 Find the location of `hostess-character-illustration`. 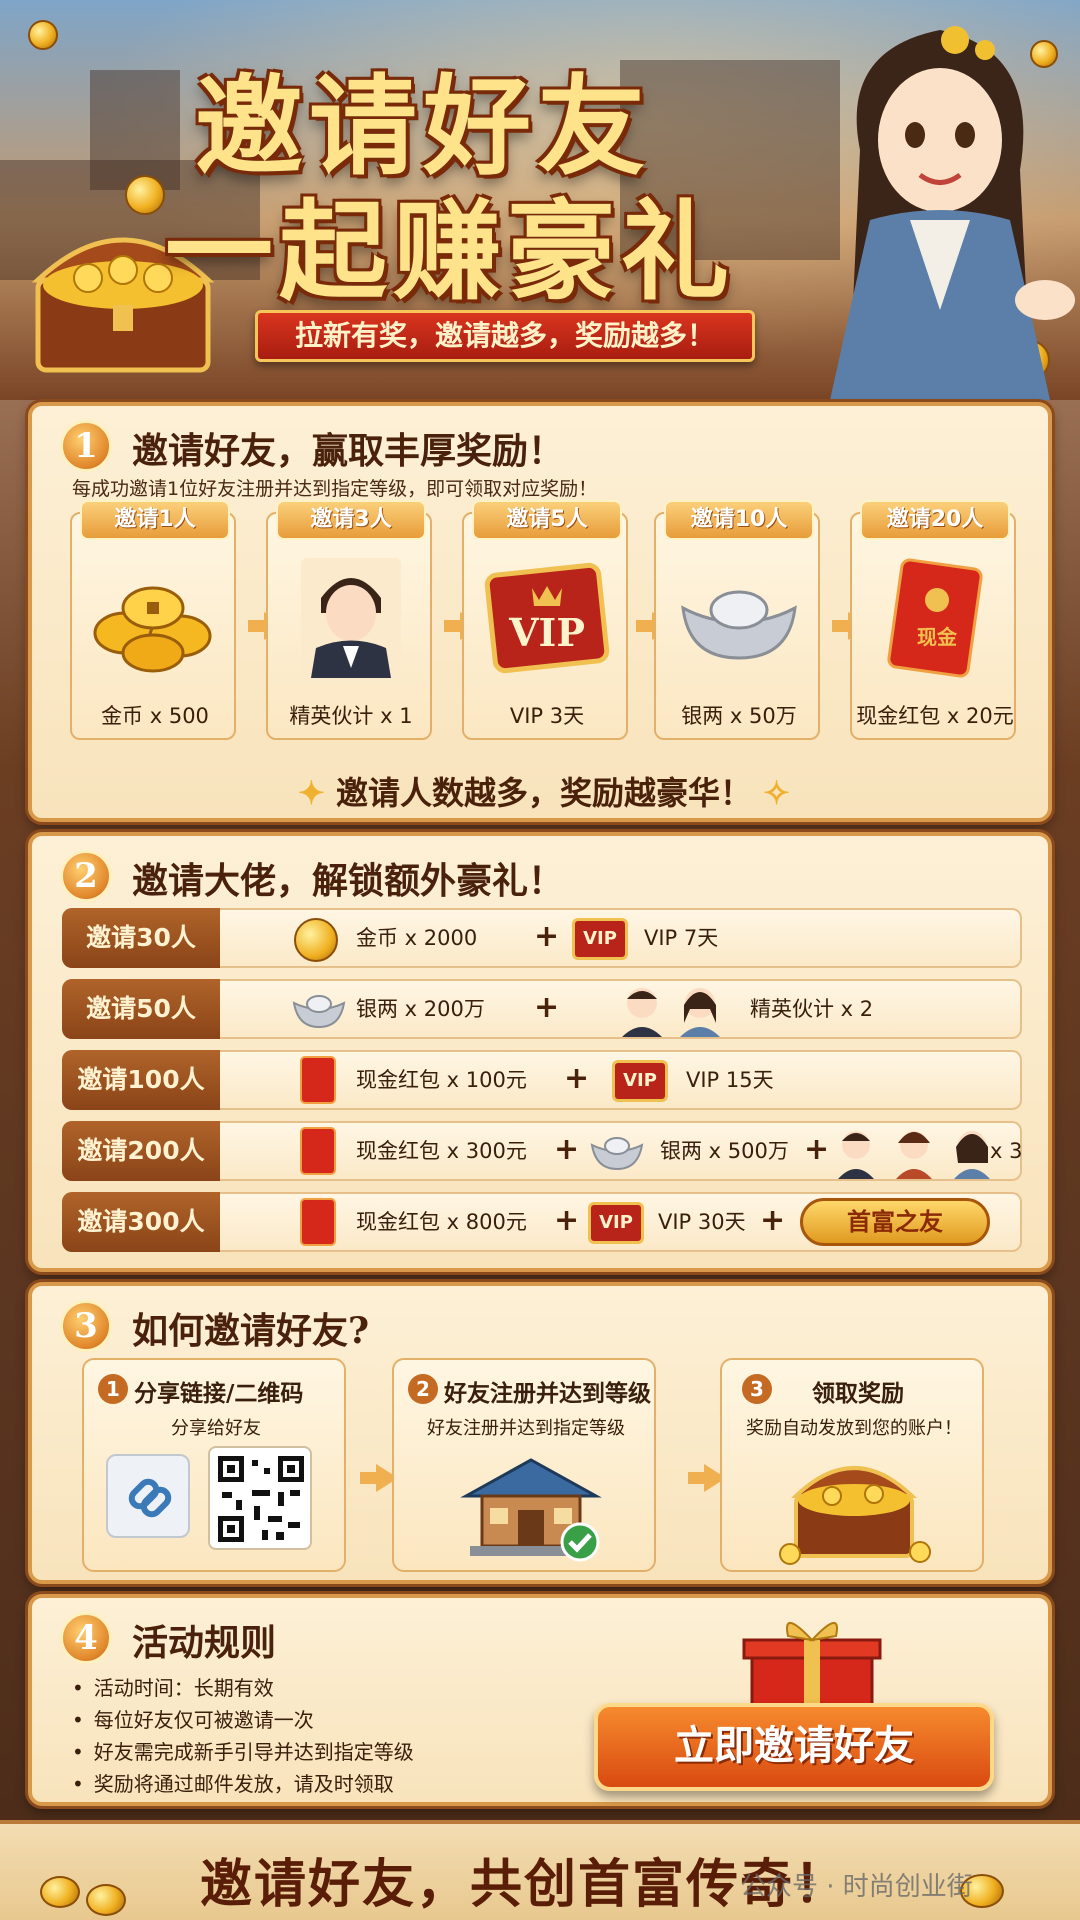

hostess-character-illustration is located at coordinates (952, 213).